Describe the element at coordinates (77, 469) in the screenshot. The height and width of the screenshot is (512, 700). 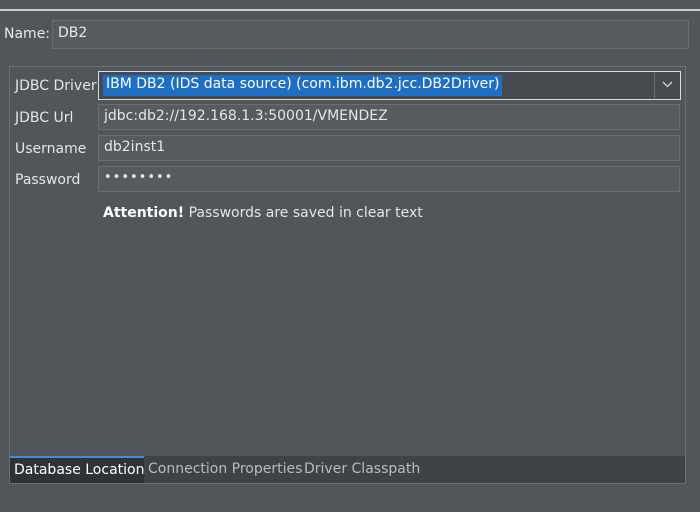
I see `tab-database-location: Database Location` at that location.